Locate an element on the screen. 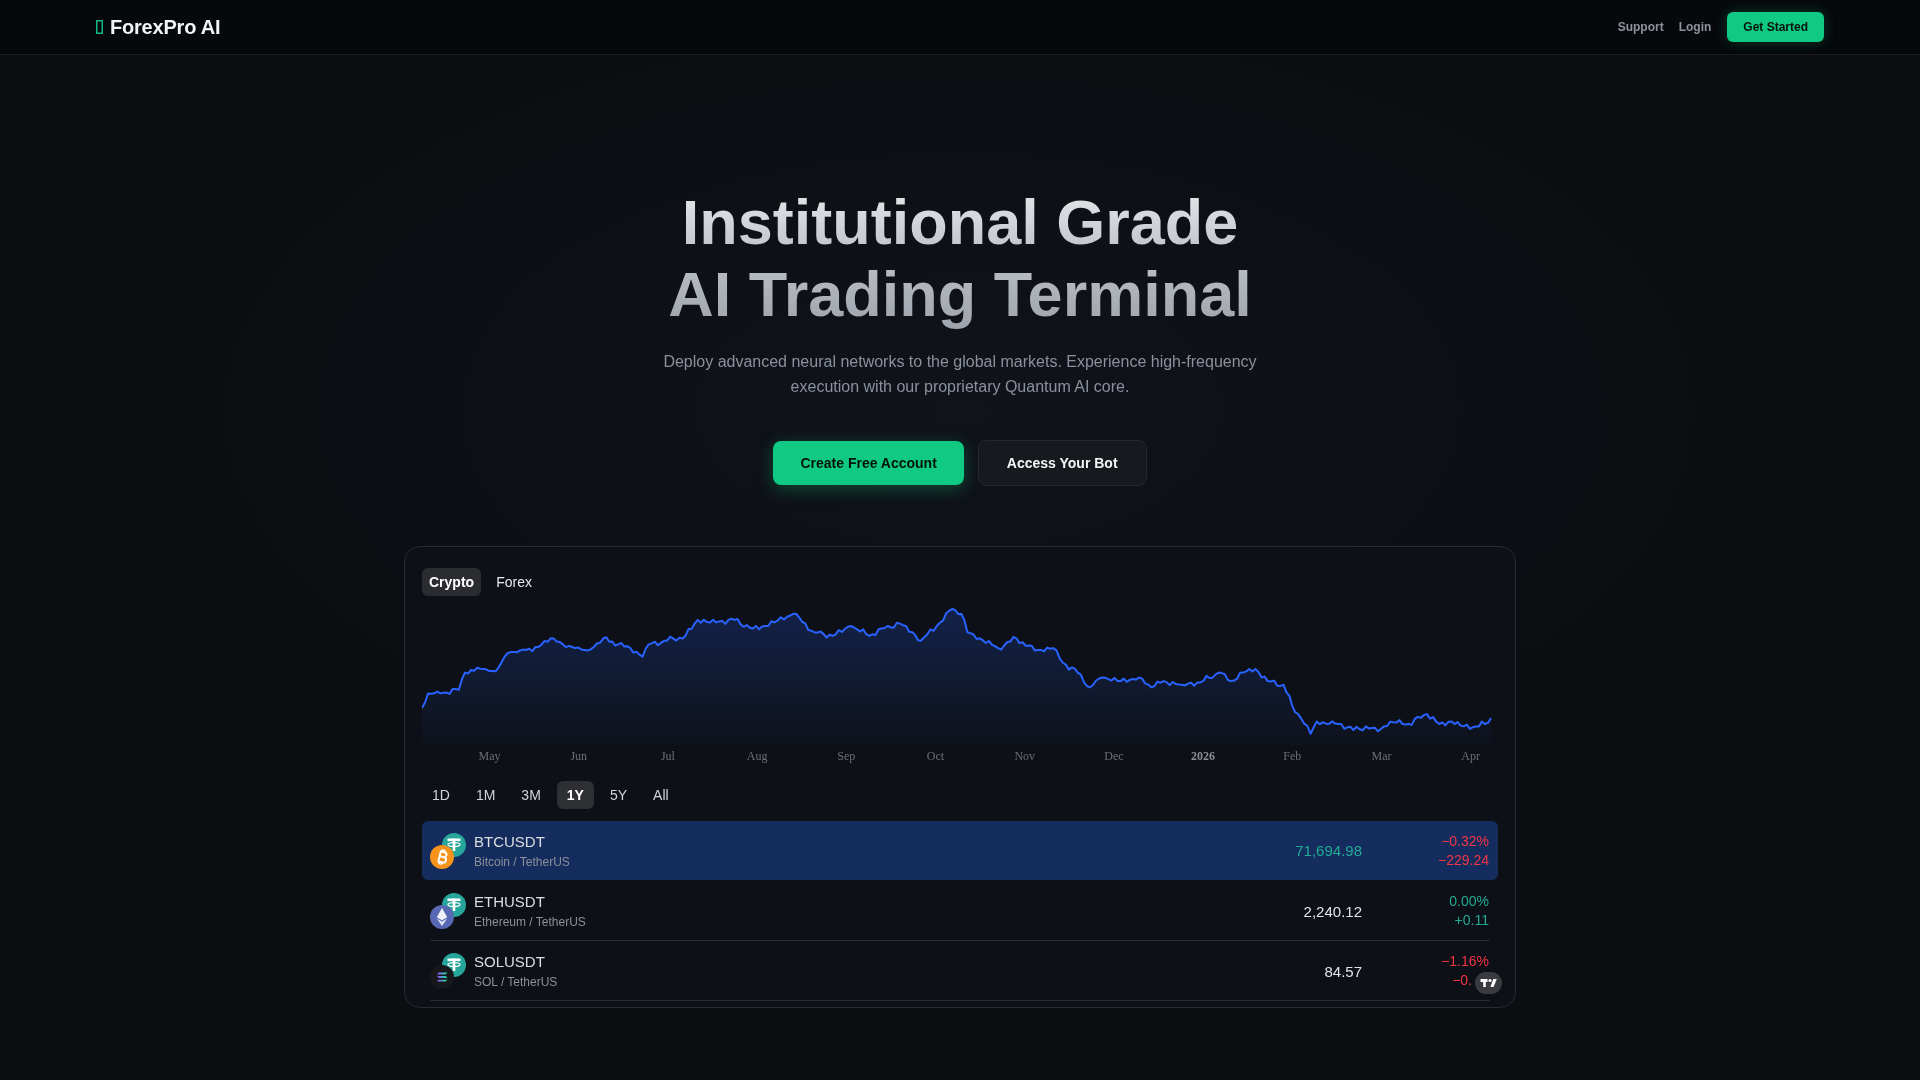 Image resolution: width=1920 pixels, height=1080 pixels. ticker-price: 71,694.98 is located at coordinates (1328, 850).